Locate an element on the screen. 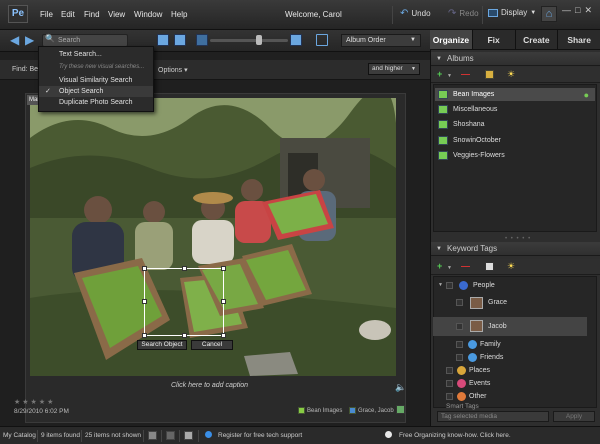 This screenshot has height=444, width=600. delete-tag-icon: — is located at coordinates (465, 266).